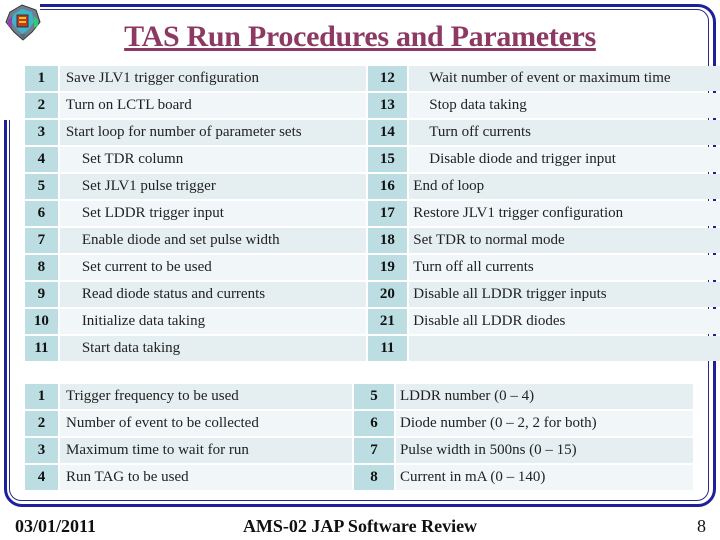 Image resolution: width=720 pixels, height=540 pixels. What do you see at coordinates (360, 36) in the screenshot?
I see `slide-title: TAS Run Procedures and Parameters` at bounding box center [360, 36].